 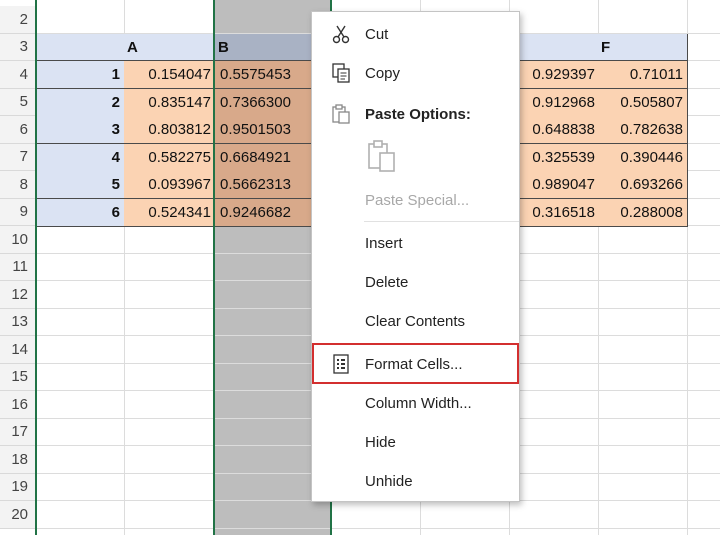 What do you see at coordinates (80, 212) in the screenshot?
I see `cell-index: 6` at bounding box center [80, 212].